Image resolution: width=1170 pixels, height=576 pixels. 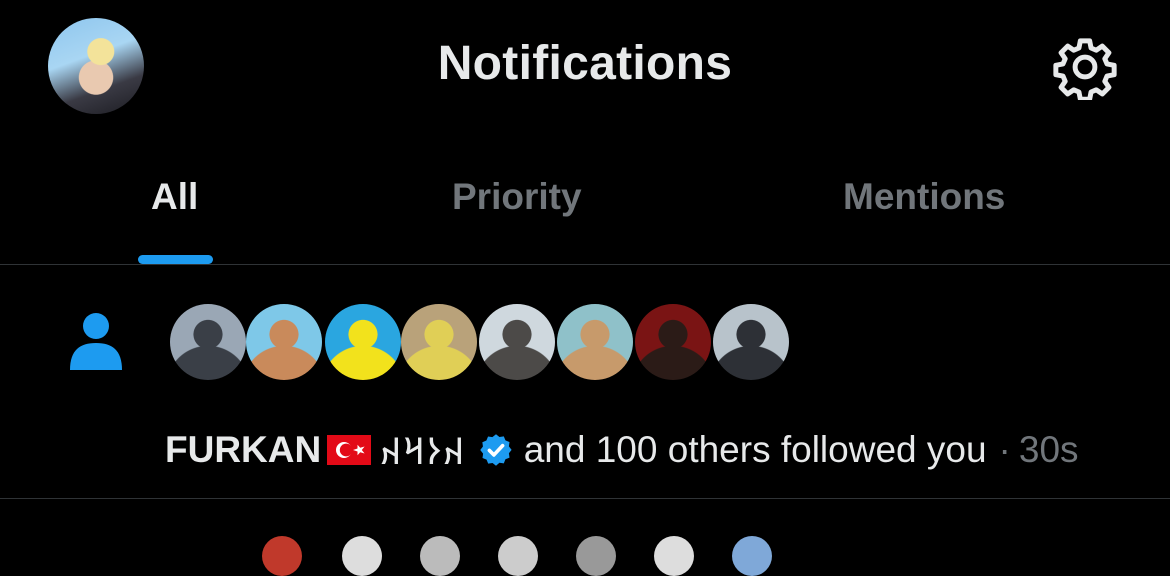 I want to click on tab-all: All, so click(x=174, y=197).